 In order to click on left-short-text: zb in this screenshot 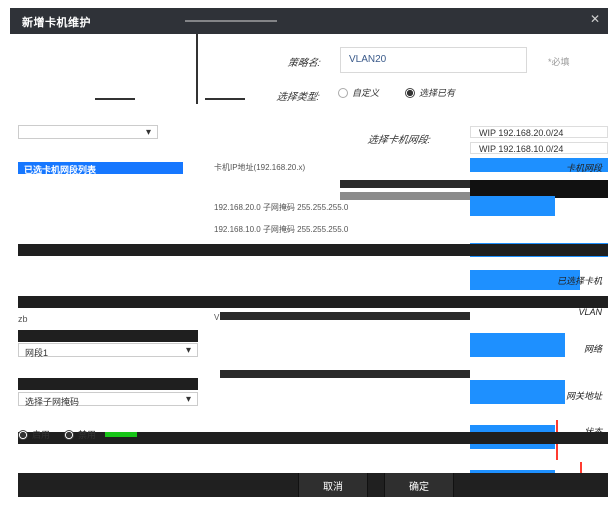, I will do `click(23, 319)`.